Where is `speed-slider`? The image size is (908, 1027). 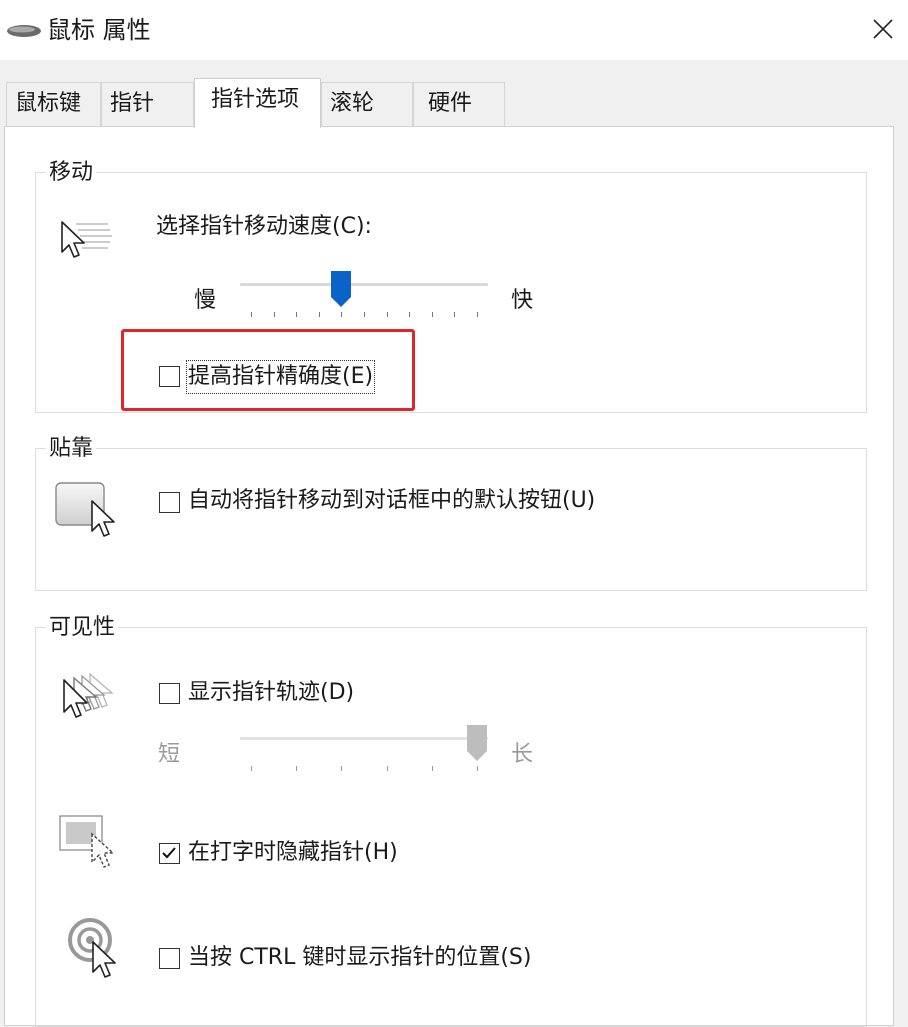
speed-slider is located at coordinates (364, 295).